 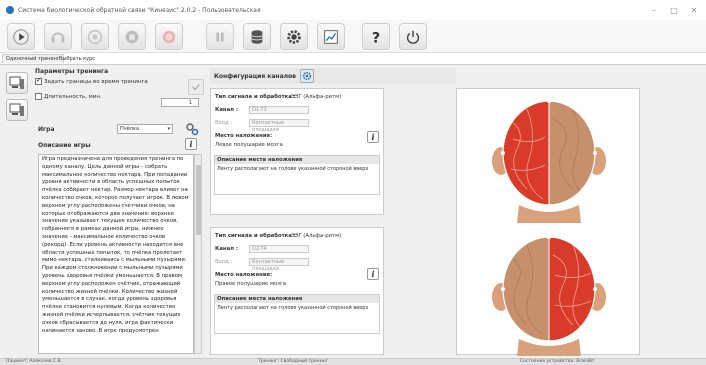 What do you see at coordinates (10, 10) in the screenshot?
I see `app-icon` at bounding box center [10, 10].